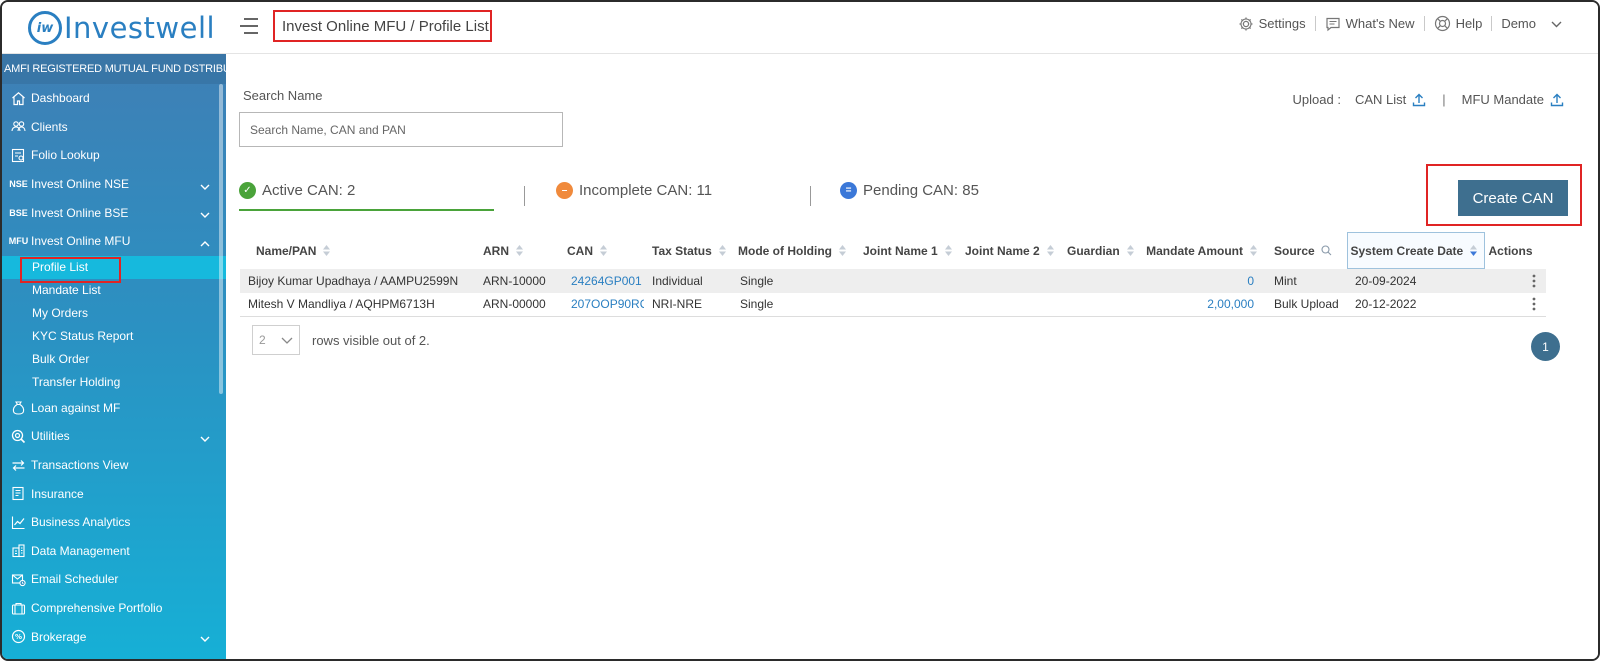 This screenshot has width=1600, height=661. What do you see at coordinates (114, 155) in the screenshot?
I see `sidebar-item-folio-lookup: Folio Lookup` at bounding box center [114, 155].